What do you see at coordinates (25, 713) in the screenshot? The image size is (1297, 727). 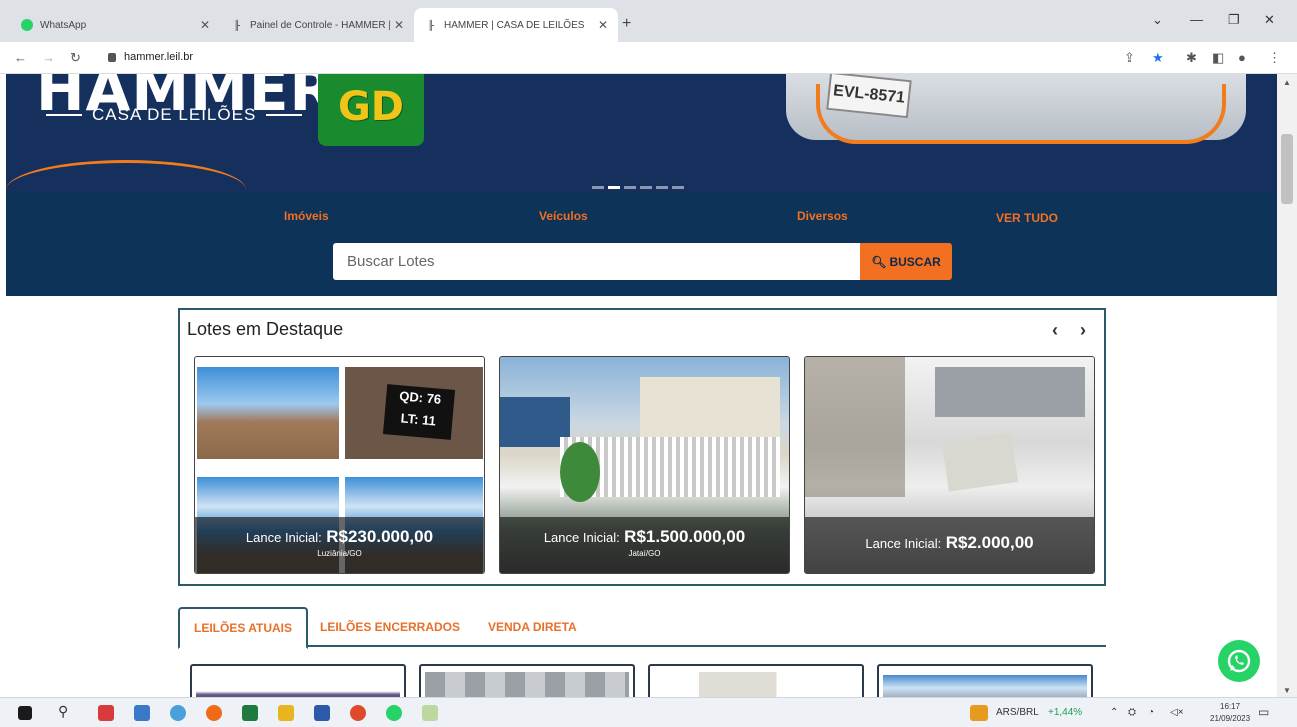 I see `windows-start-icon` at bounding box center [25, 713].